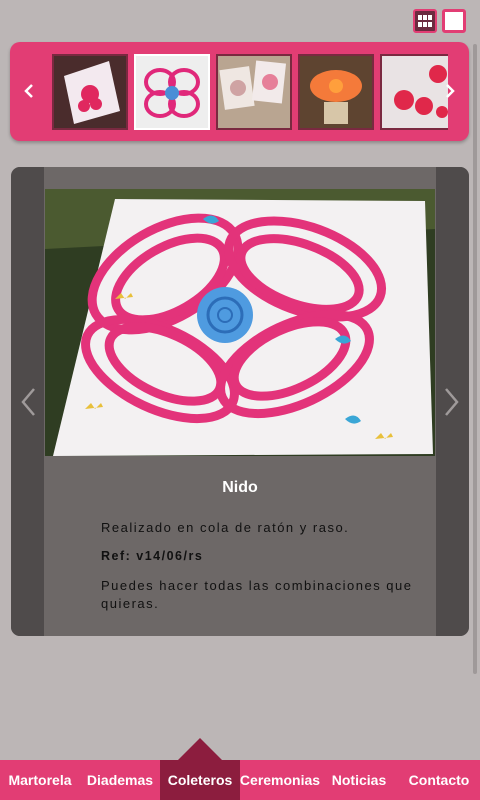  What do you see at coordinates (200, 780) in the screenshot?
I see `nav-item-coleteros: Coleteros` at bounding box center [200, 780].